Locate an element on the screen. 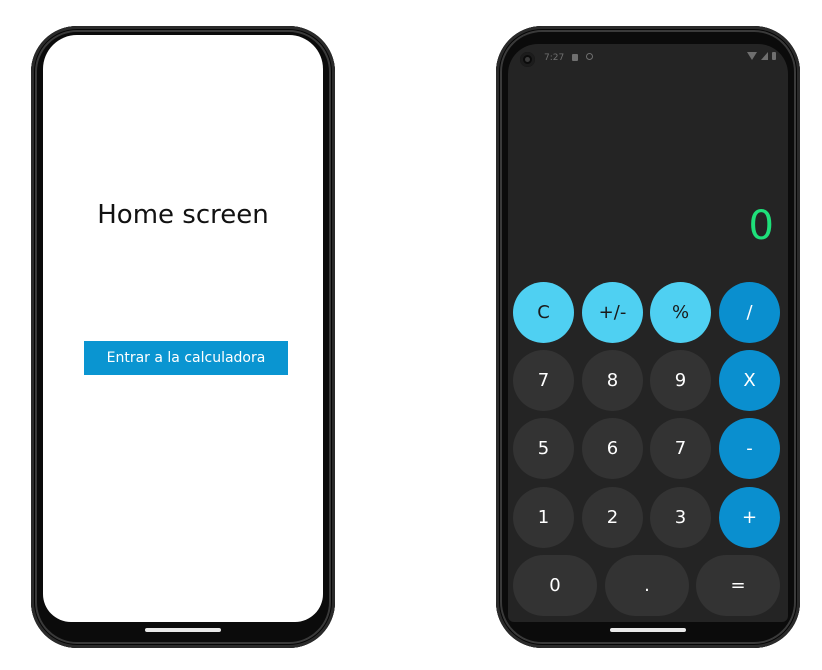  status-bar: 7:27 is located at coordinates (648, 58).